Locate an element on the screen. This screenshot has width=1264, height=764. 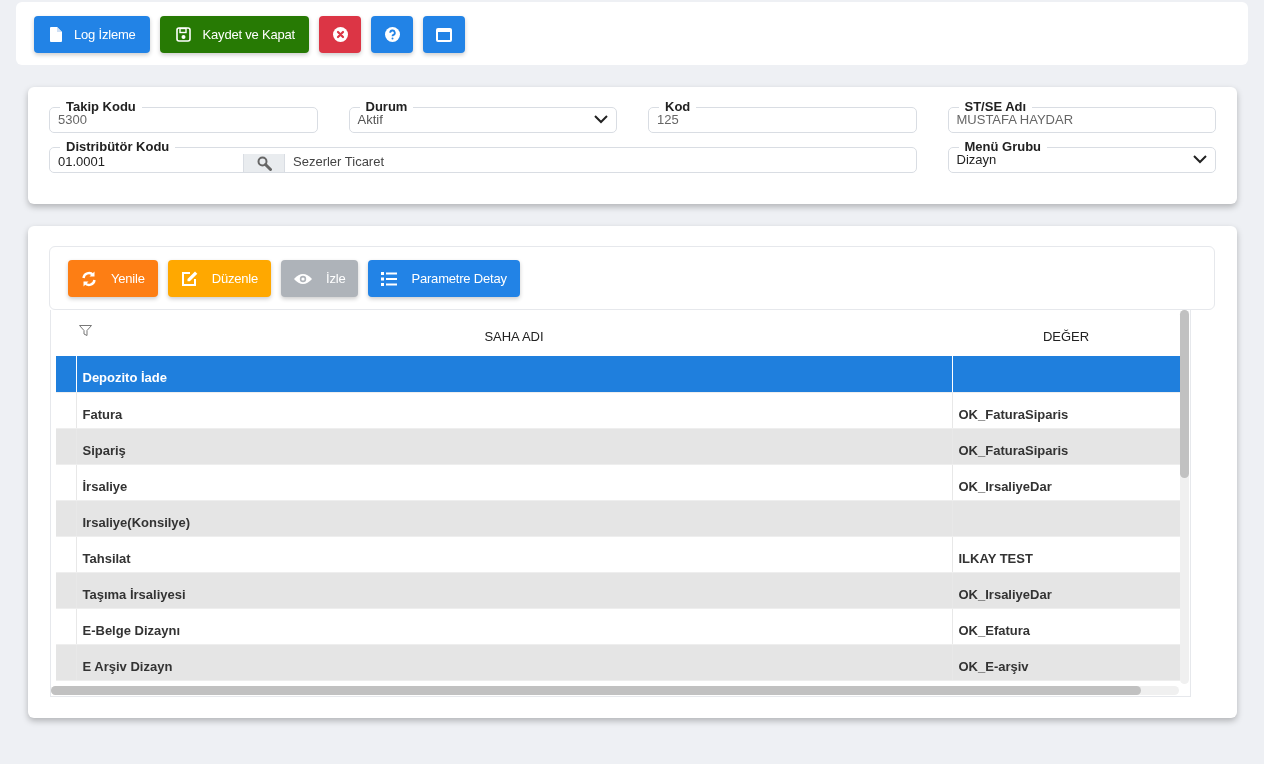
text-field: ST/SE Adı MUSTAFA HAYDAR is located at coordinates (1081, 116).